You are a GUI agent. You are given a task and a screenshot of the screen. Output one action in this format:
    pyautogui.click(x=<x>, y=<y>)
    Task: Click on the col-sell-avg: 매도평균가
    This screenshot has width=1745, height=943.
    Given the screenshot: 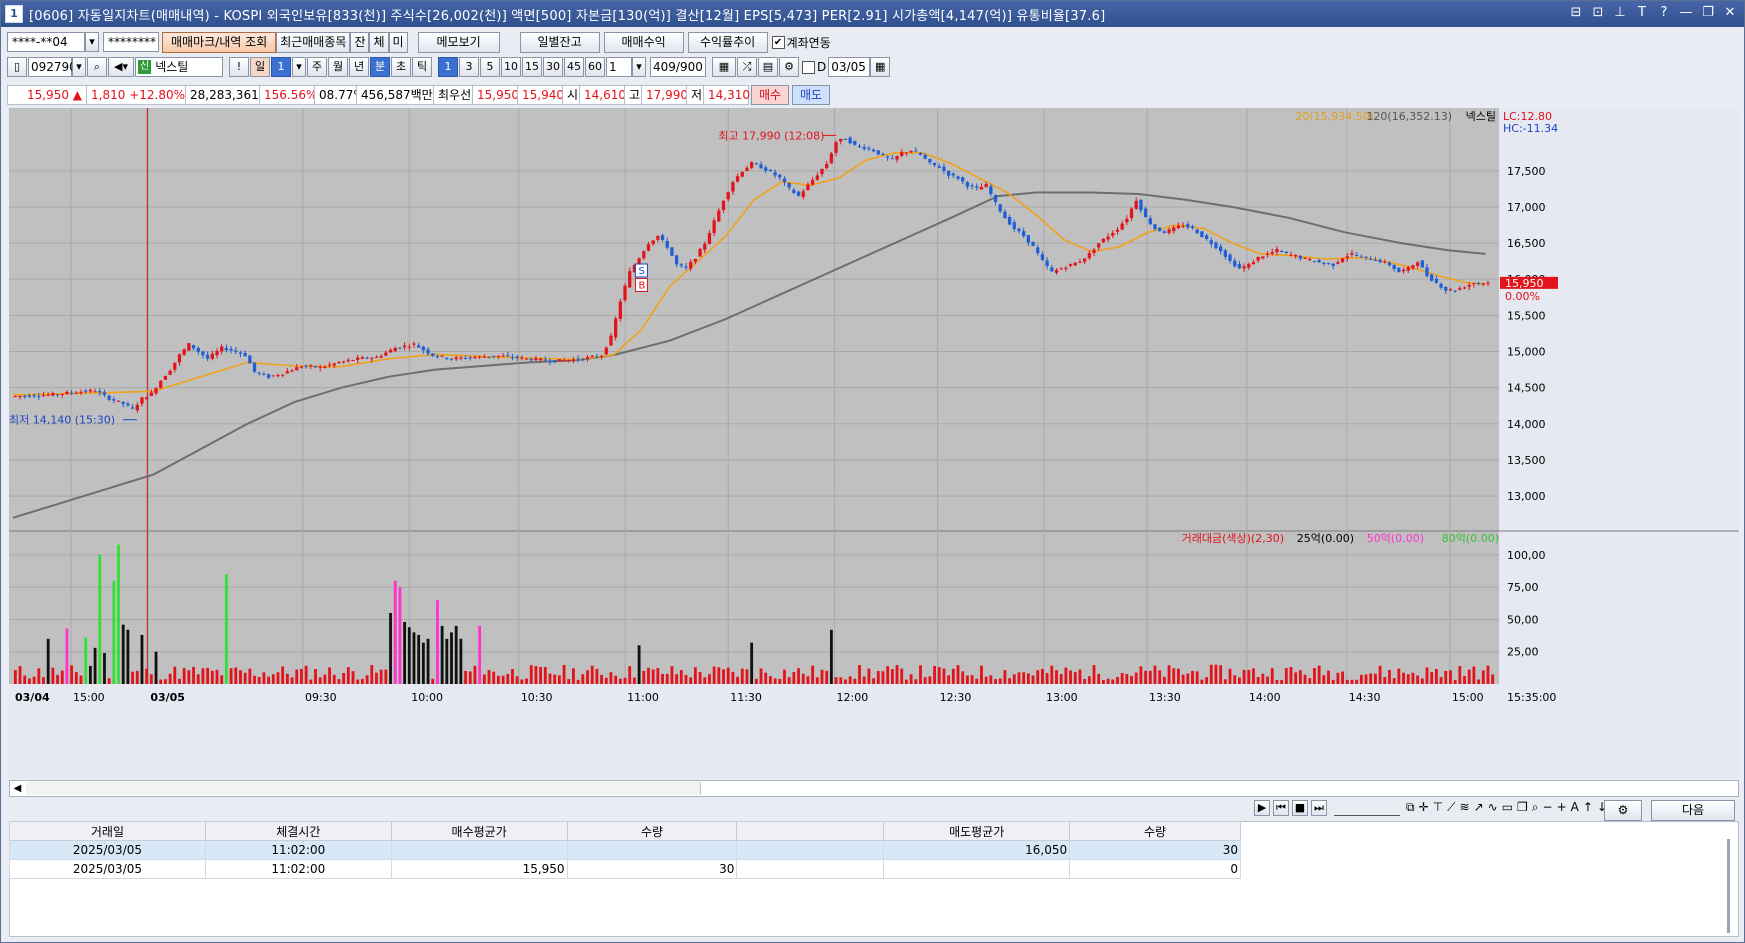 What is the action you would take?
    pyautogui.click(x=977, y=831)
    